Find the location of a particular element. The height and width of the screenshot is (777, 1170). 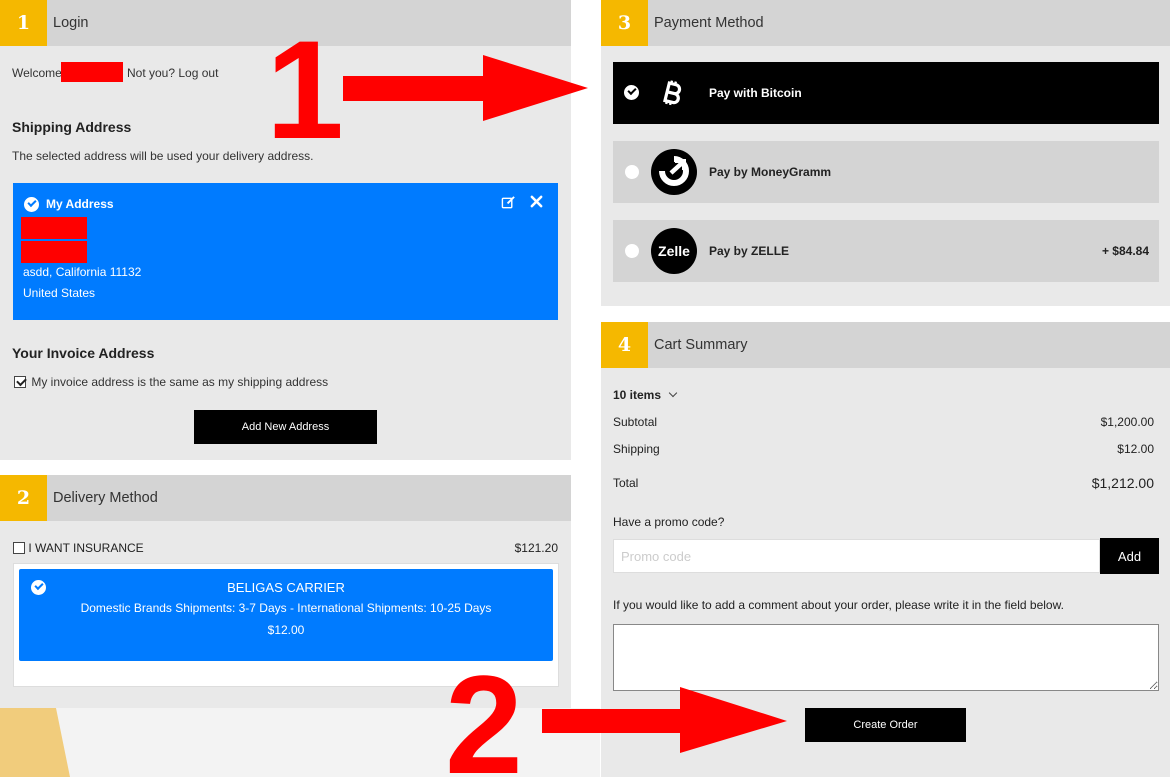

redacted-username is located at coordinates (92, 72).